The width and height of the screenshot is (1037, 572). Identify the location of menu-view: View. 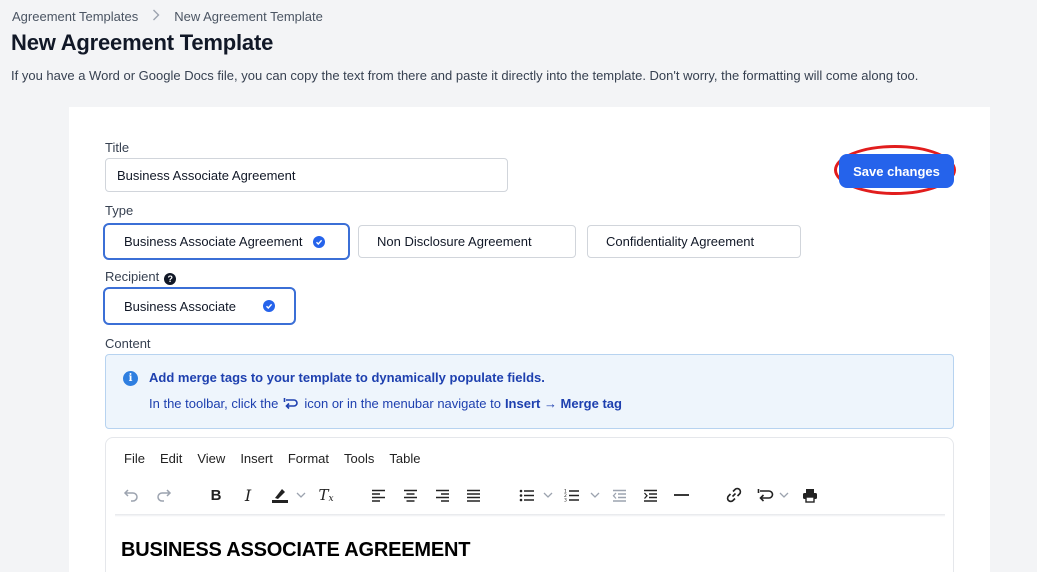
(211, 458).